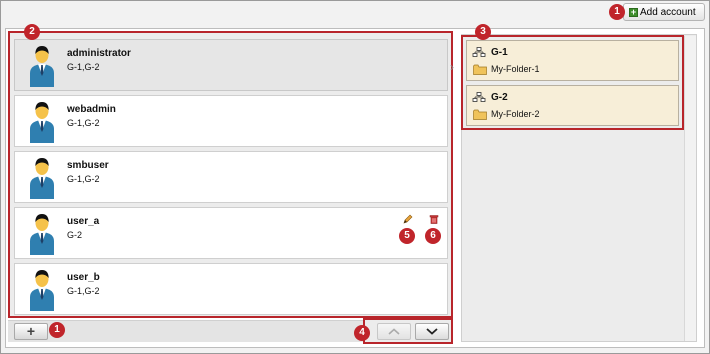  I want to click on move-down-button, so click(432, 331).